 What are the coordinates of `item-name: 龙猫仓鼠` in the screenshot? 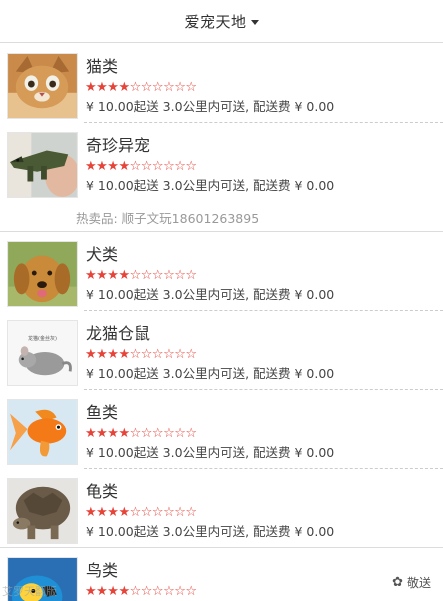 It's located at (118, 333).